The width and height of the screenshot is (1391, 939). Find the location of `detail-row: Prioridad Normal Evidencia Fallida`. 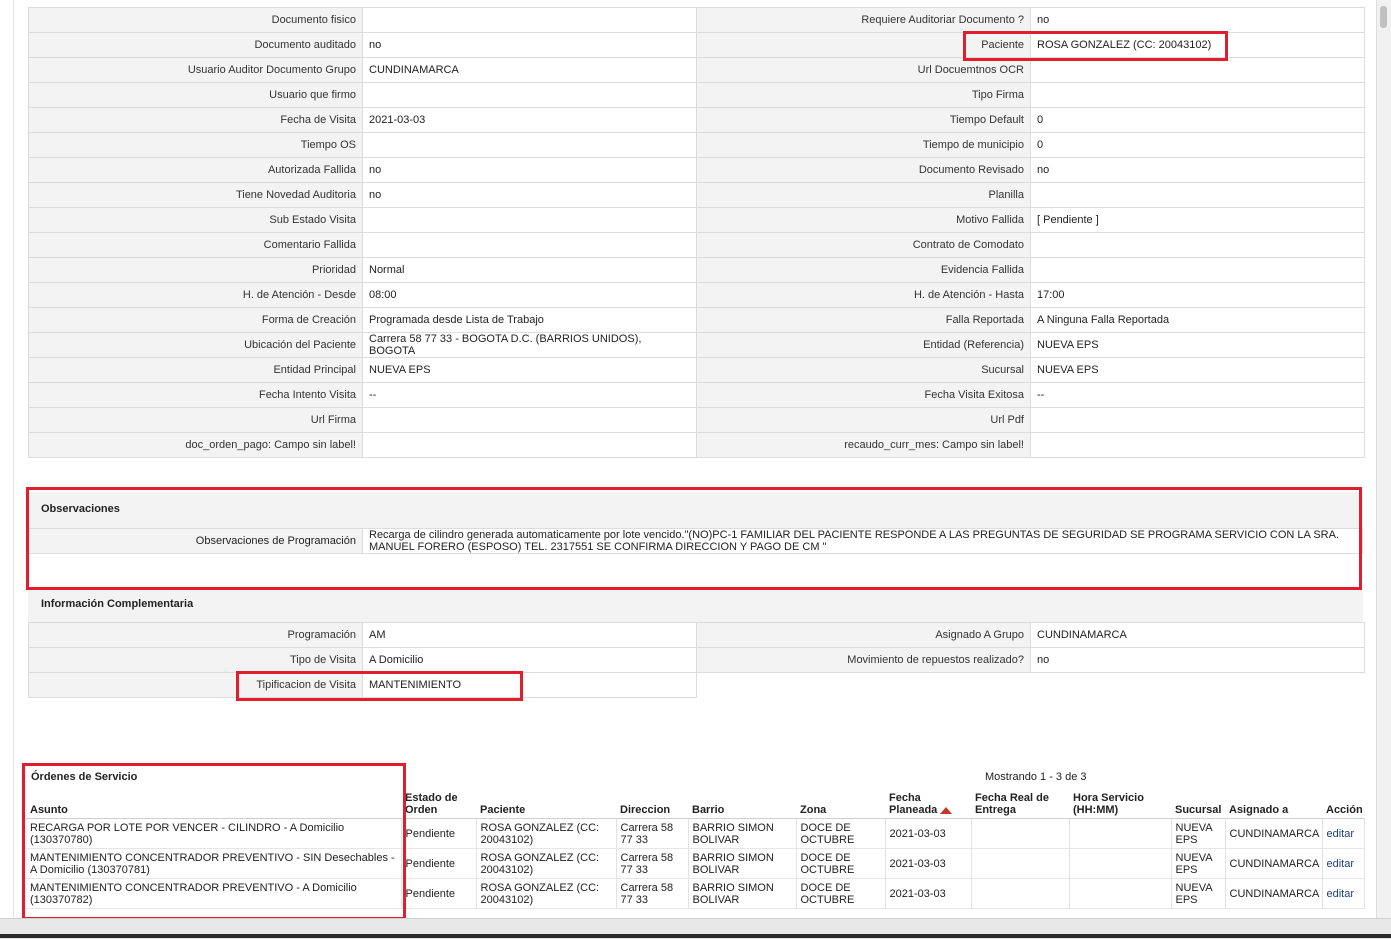

detail-row: Prioridad Normal Evidencia Fallida is located at coordinates (696, 270).